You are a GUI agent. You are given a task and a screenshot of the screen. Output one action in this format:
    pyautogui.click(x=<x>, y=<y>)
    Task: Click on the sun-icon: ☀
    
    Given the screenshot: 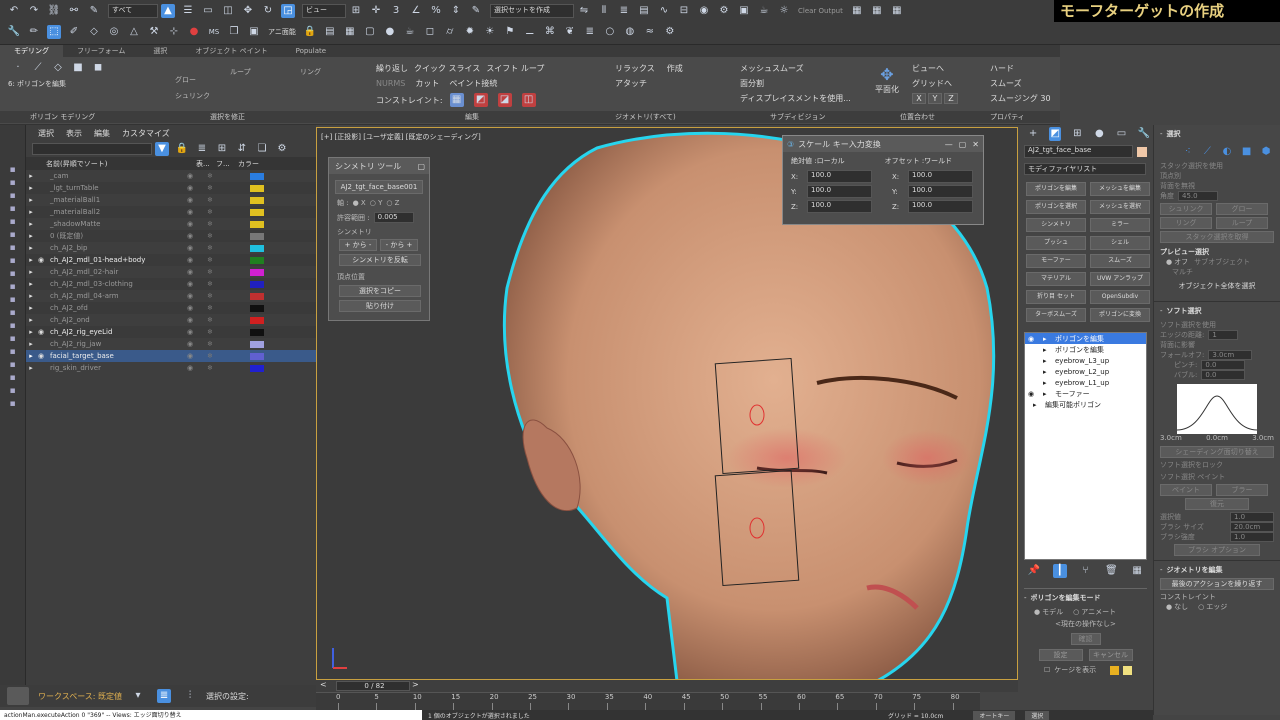 What is the action you would take?
    pyautogui.click(x=490, y=32)
    